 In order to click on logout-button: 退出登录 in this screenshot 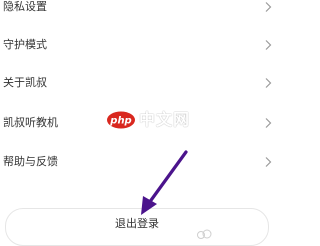, I will do `click(137, 227)`.